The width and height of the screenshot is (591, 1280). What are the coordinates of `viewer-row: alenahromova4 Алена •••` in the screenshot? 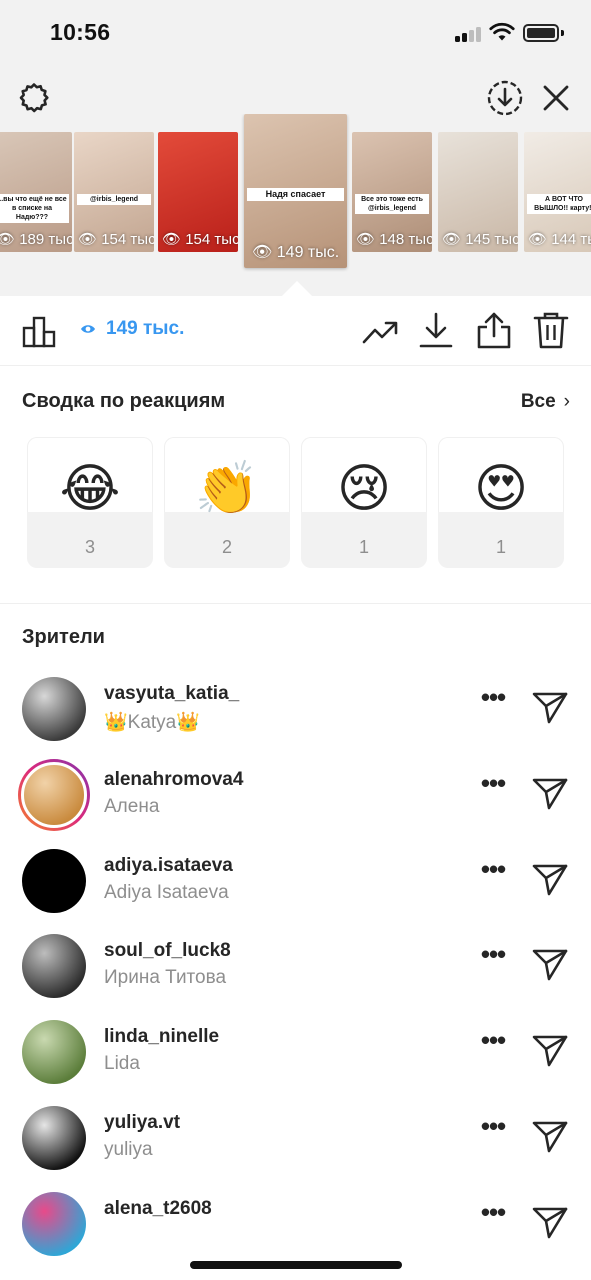 It's located at (295, 801).